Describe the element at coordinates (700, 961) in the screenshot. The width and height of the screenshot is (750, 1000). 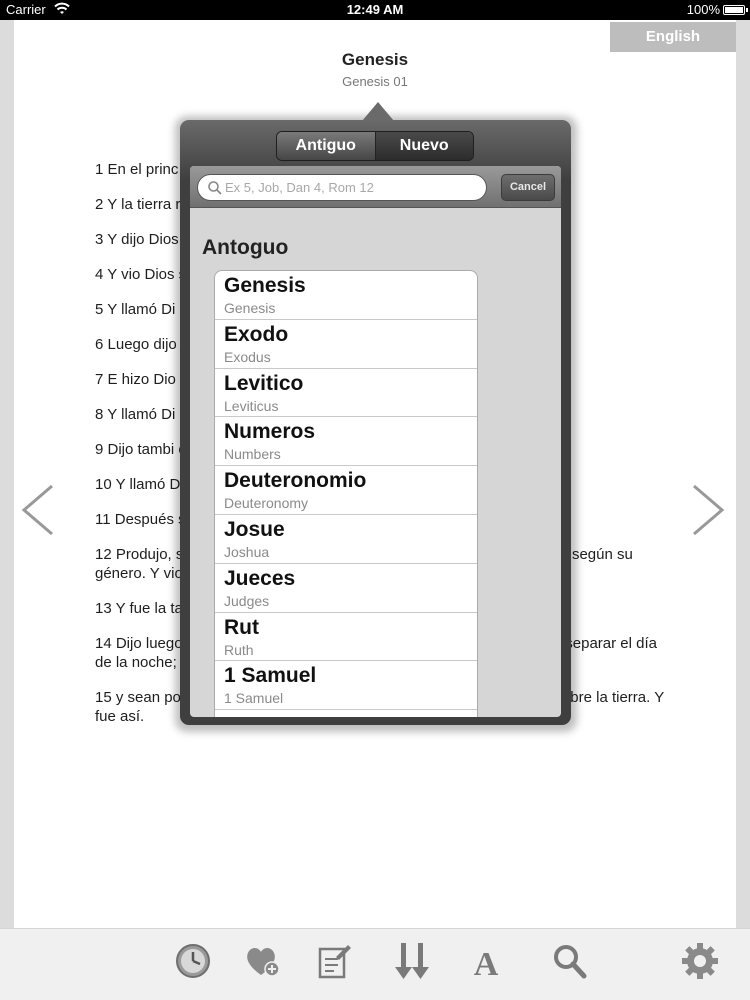
I see `settings-gear-icon` at that location.